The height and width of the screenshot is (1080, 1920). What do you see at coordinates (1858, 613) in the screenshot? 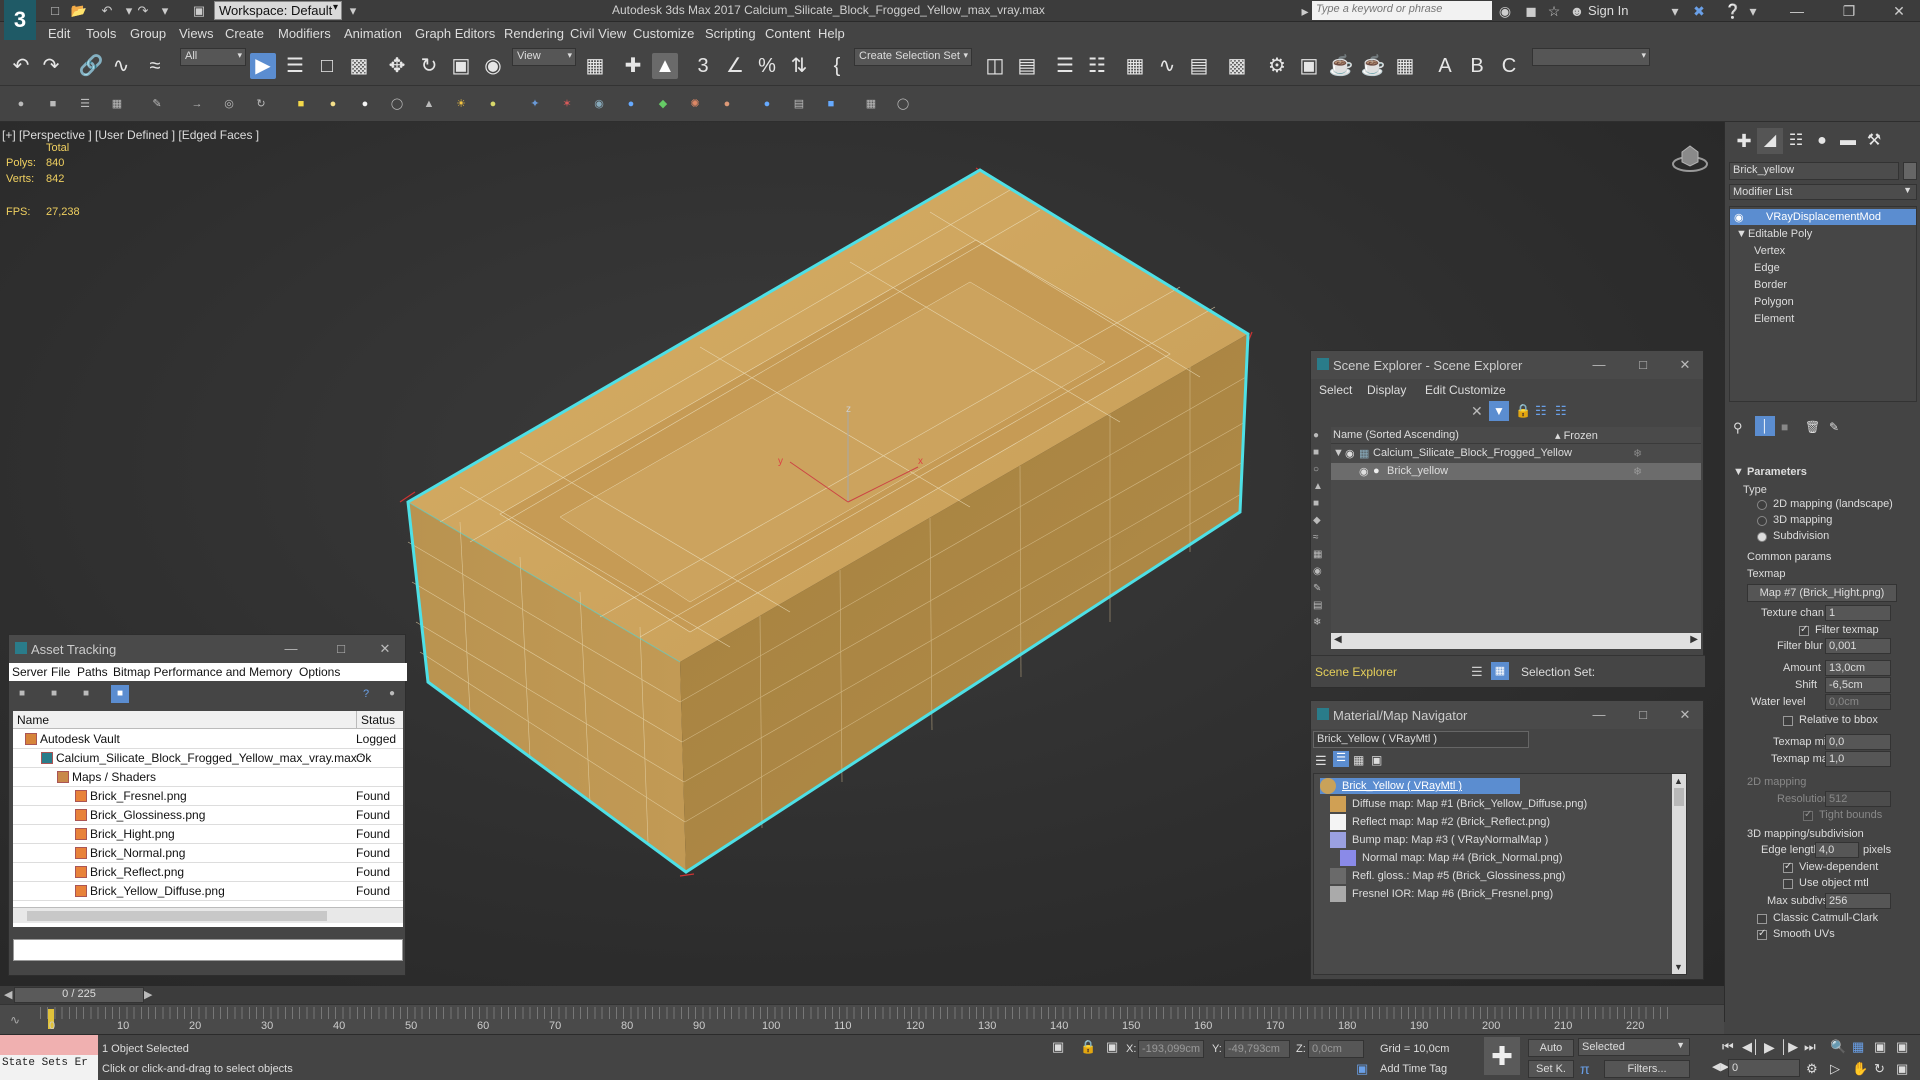
I see `texture-chan-spinner: 1` at bounding box center [1858, 613].